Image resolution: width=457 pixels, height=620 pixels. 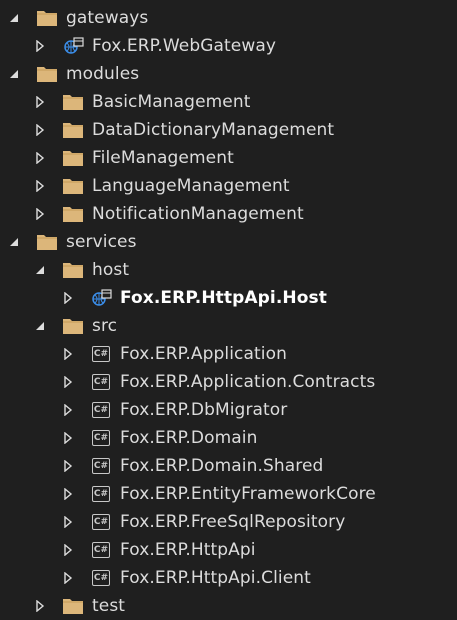 I want to click on tree-node-modules: modules, so click(x=228, y=74).